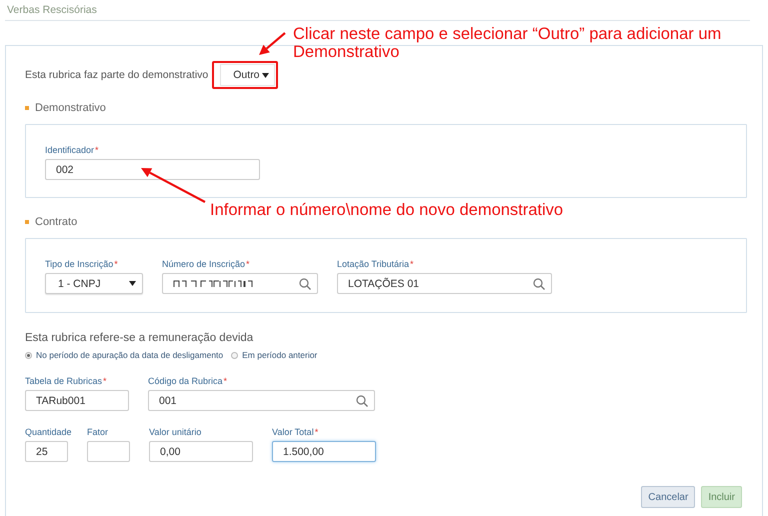 The width and height of the screenshot is (768, 516). Describe the element at coordinates (66, 381) in the screenshot. I see `field-label: Tabela de Rubricas*` at that location.